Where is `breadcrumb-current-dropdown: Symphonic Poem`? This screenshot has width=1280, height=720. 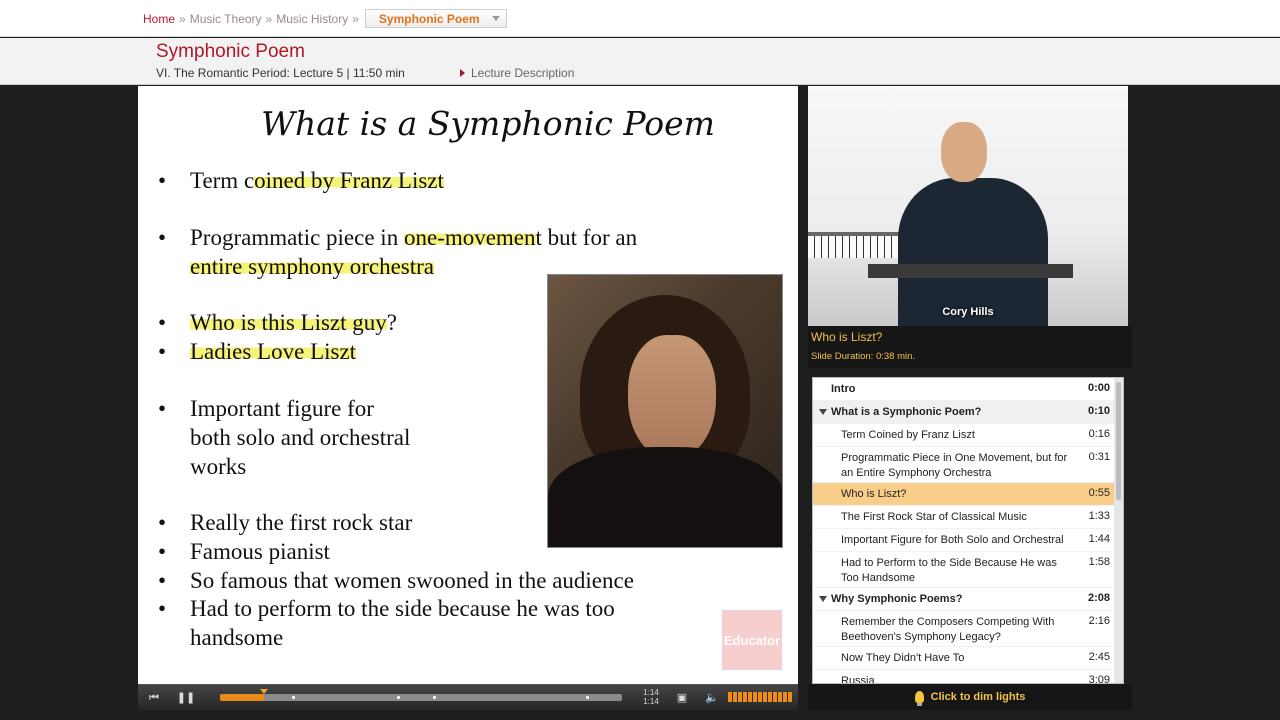
breadcrumb-current-dropdown: Symphonic Poem is located at coordinates (435, 18).